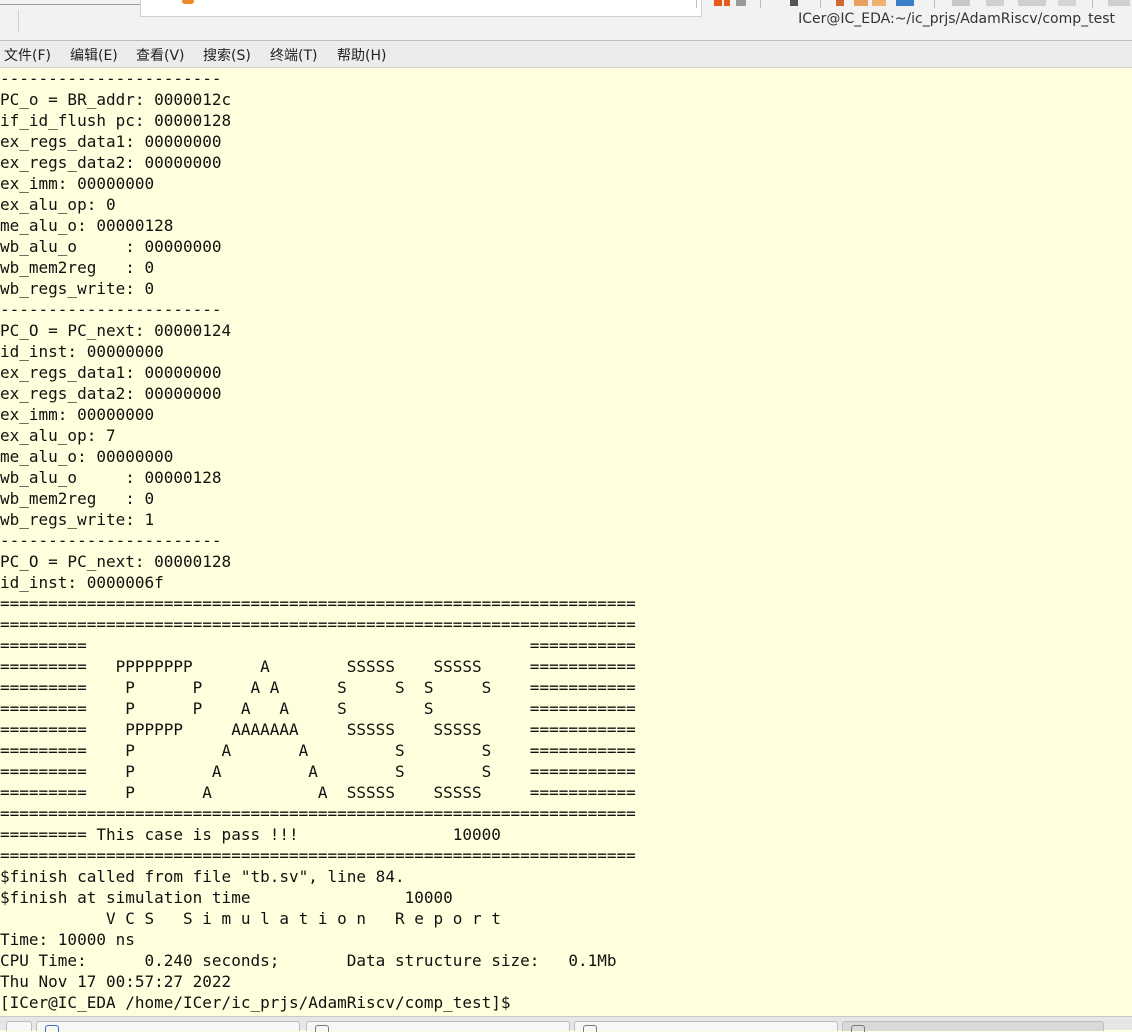 This screenshot has width=1132, height=1032. What do you see at coordinates (250, 918) in the screenshot?
I see `terminal-line: V C S S i m u l a t i o n R e p o r t` at bounding box center [250, 918].